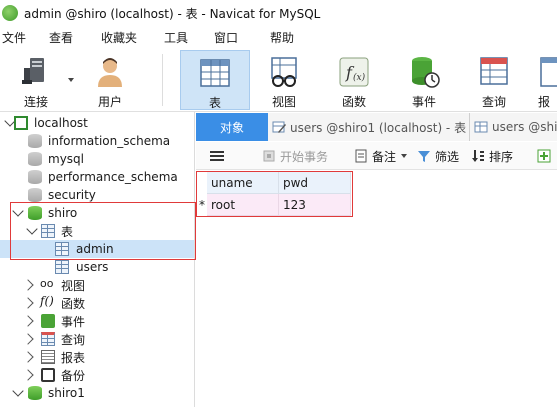  I want to click on tree-table-admin: admin, so click(97, 249).